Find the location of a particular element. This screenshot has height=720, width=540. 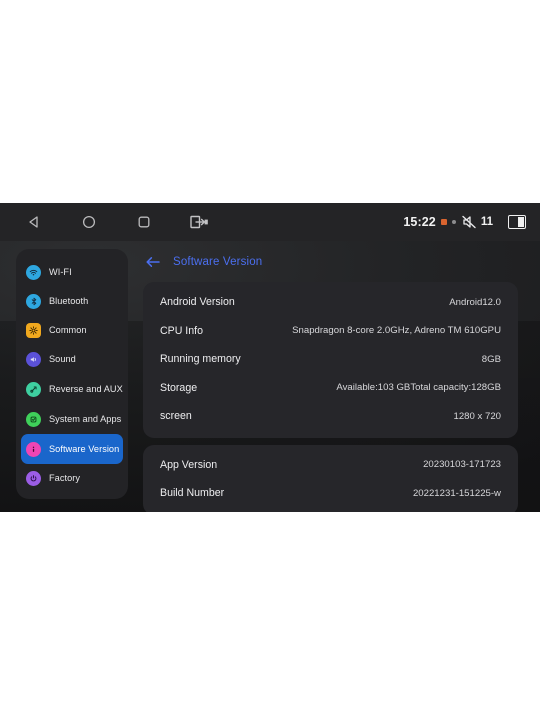

status-indicators: 15:22 11 is located at coordinates (464, 222).